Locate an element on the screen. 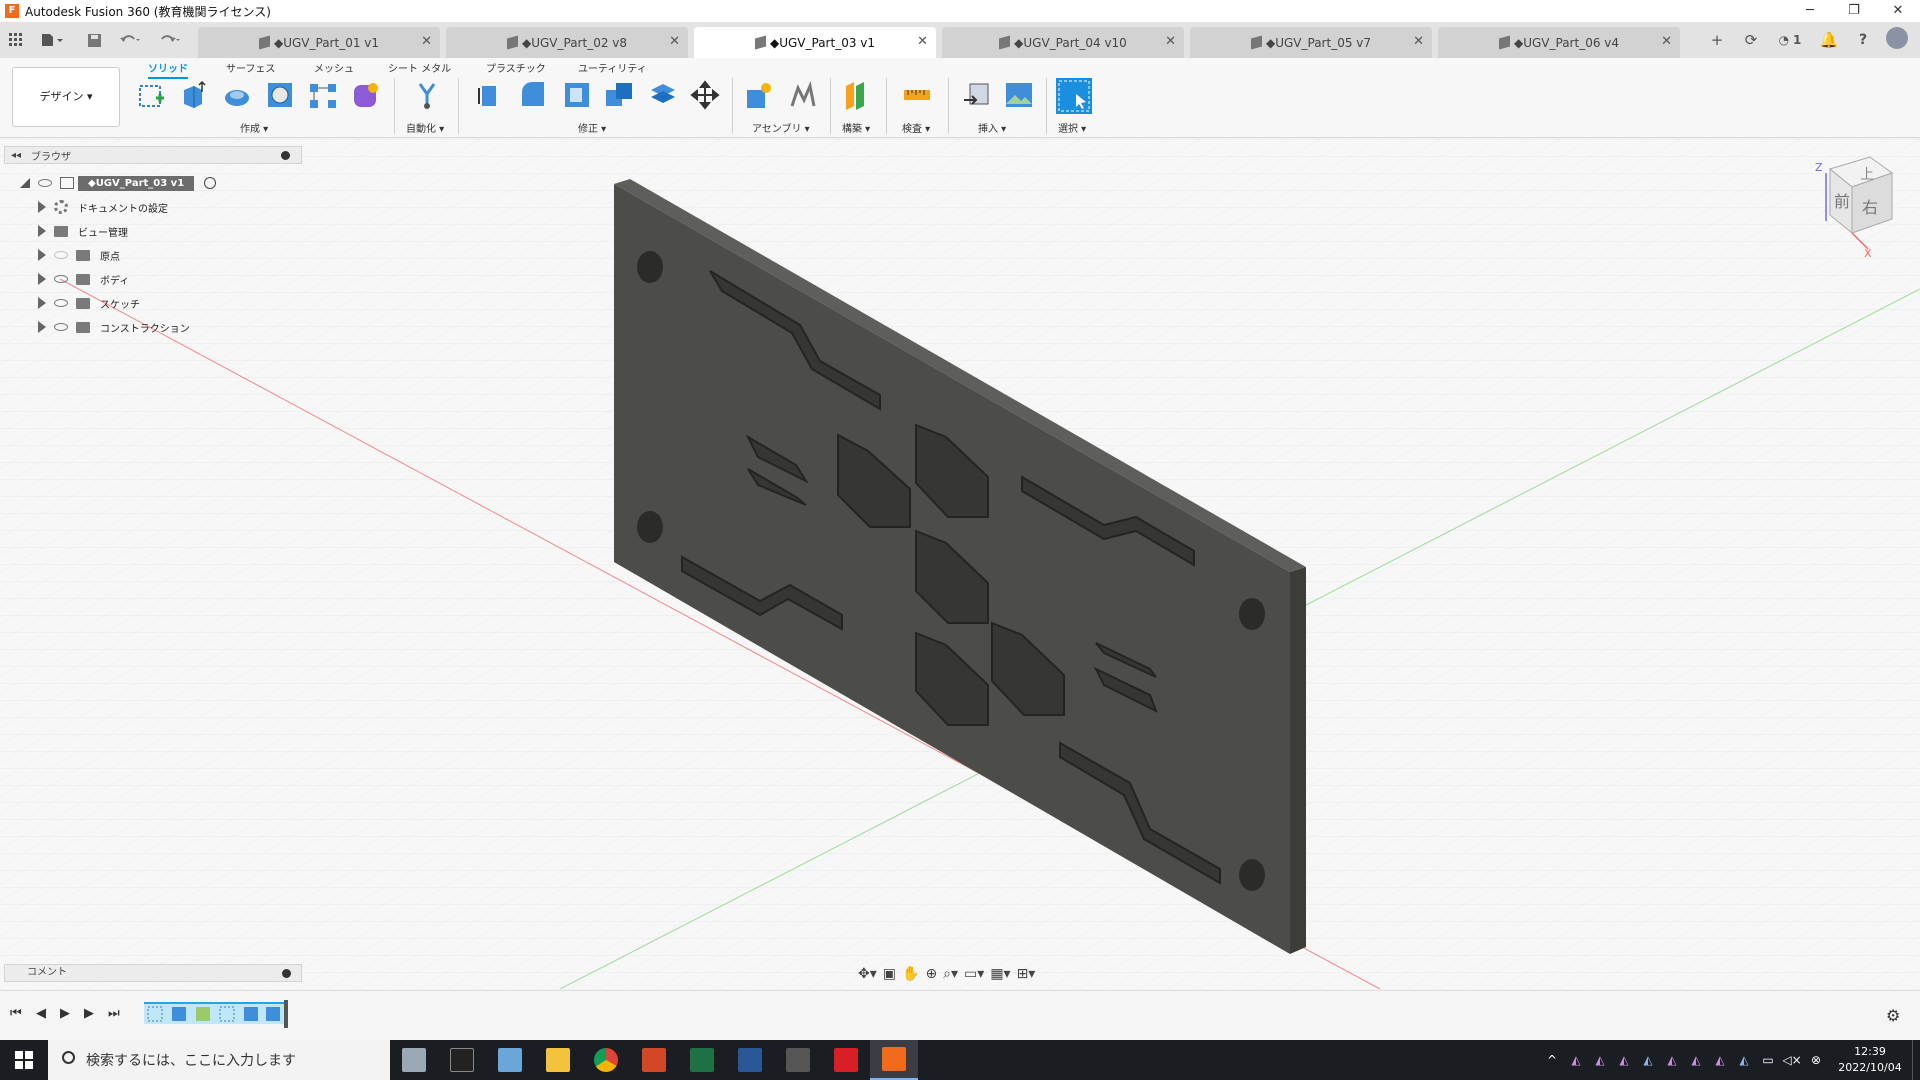 This screenshot has height=1080, width=1920. show-desktop-button is located at coordinates (1916, 1060).